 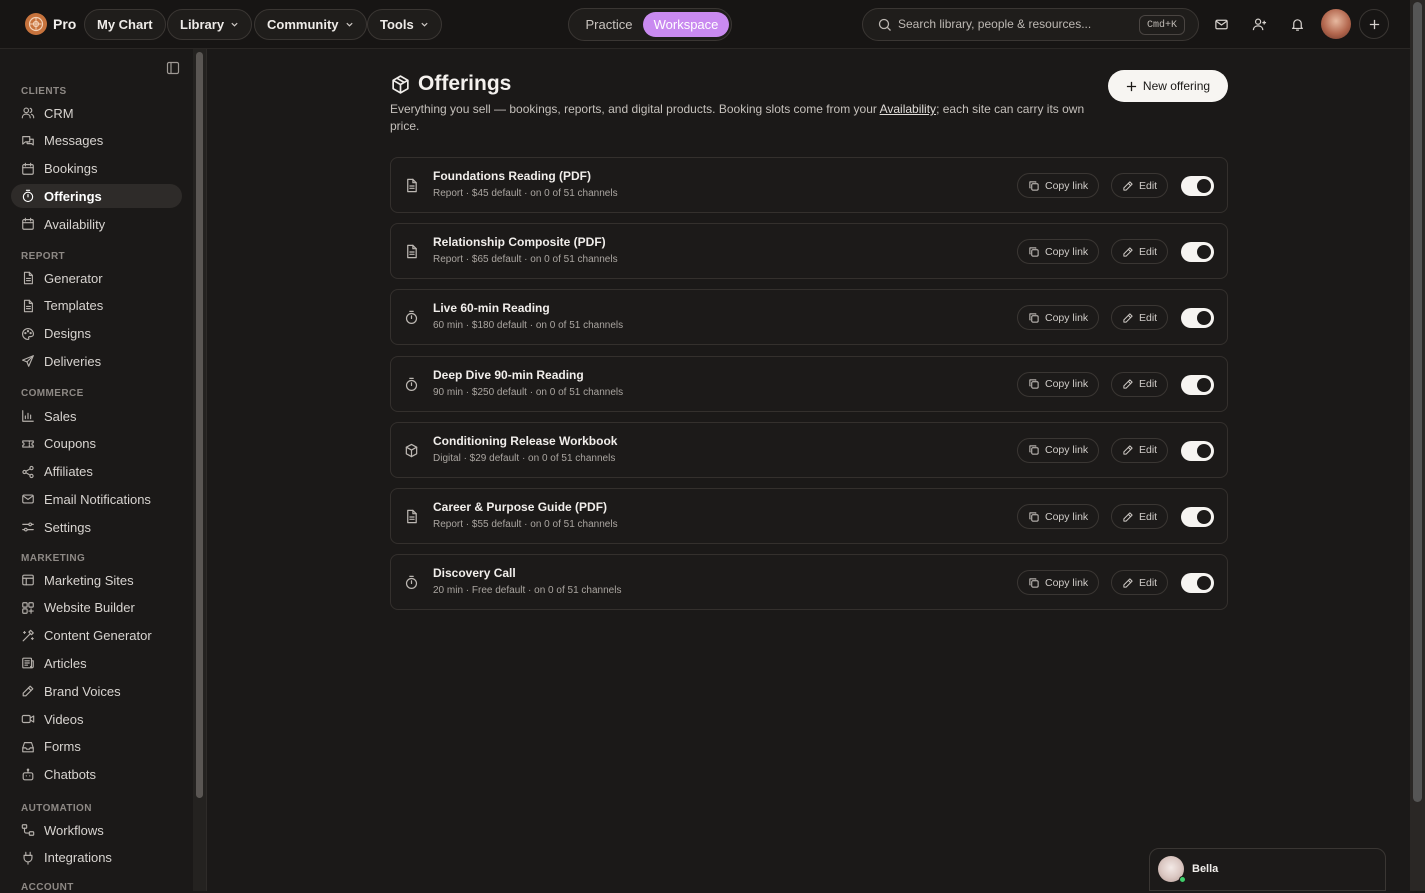 What do you see at coordinates (1168, 86) in the screenshot?
I see `new-offering-button: New offering` at bounding box center [1168, 86].